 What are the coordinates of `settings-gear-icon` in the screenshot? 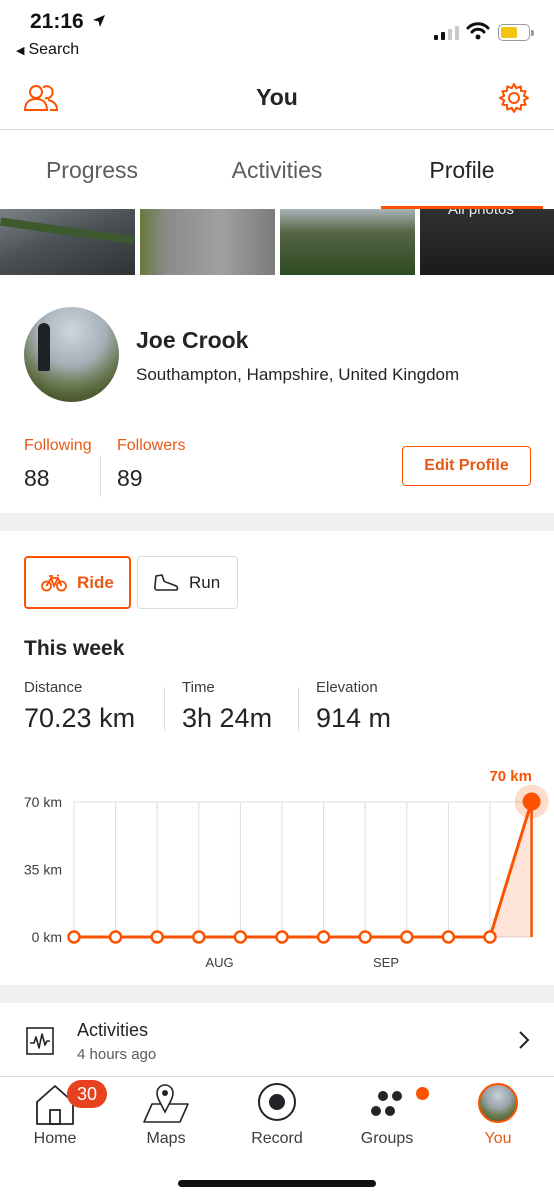 It's located at (514, 98).